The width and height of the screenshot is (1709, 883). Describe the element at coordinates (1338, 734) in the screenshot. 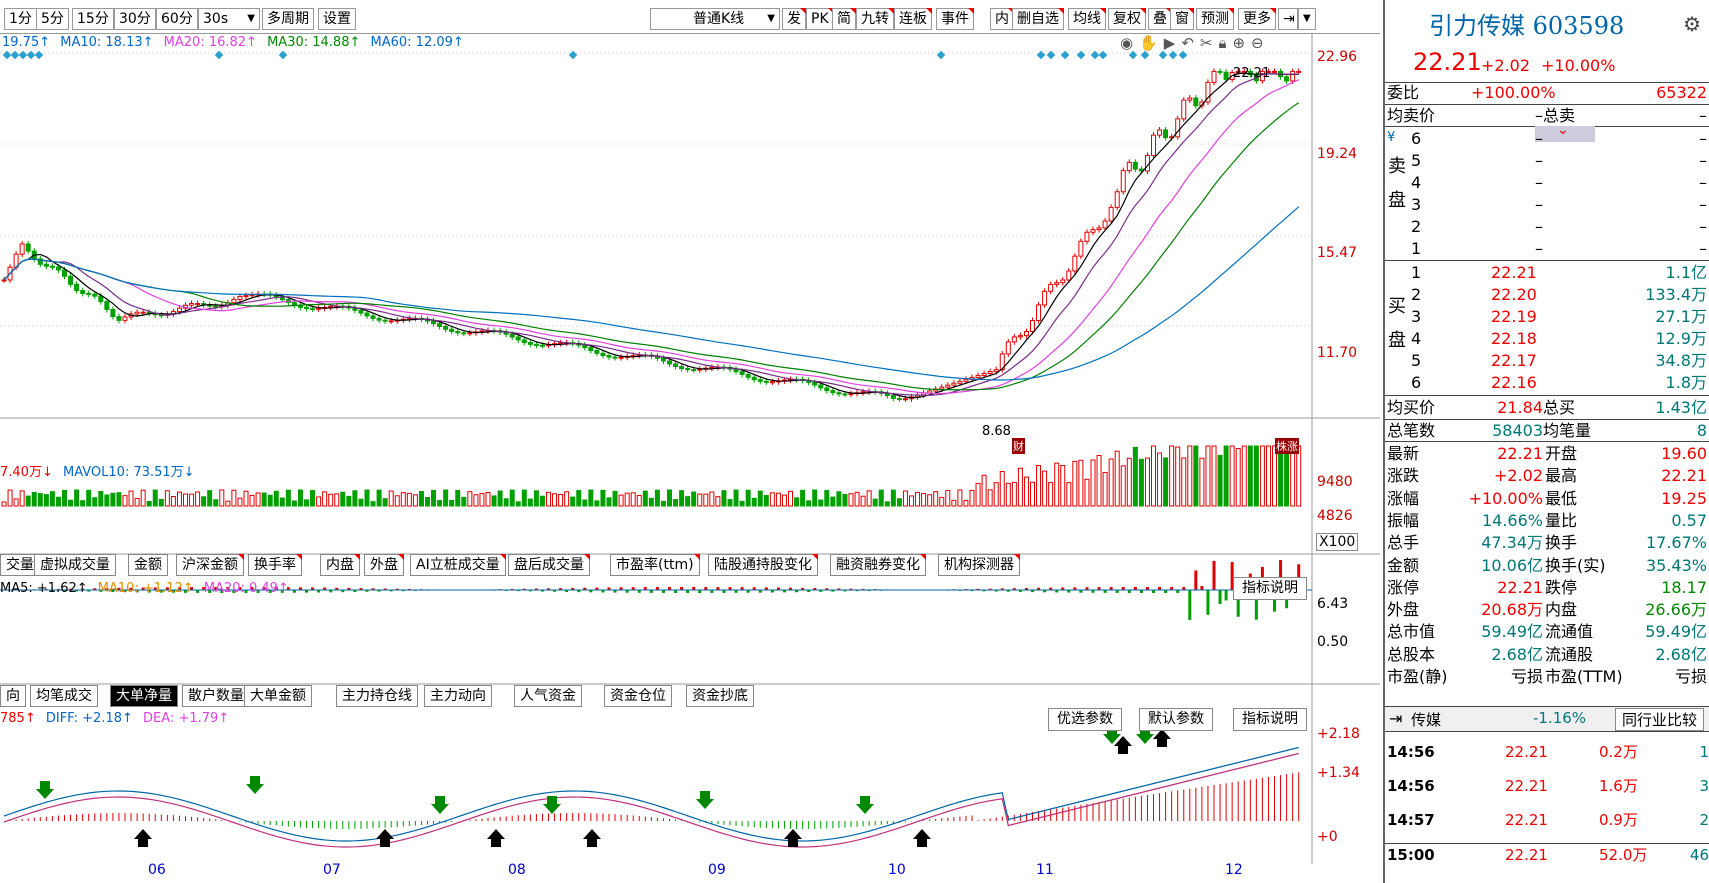

I see `macd-axis-label: +2.18` at that location.